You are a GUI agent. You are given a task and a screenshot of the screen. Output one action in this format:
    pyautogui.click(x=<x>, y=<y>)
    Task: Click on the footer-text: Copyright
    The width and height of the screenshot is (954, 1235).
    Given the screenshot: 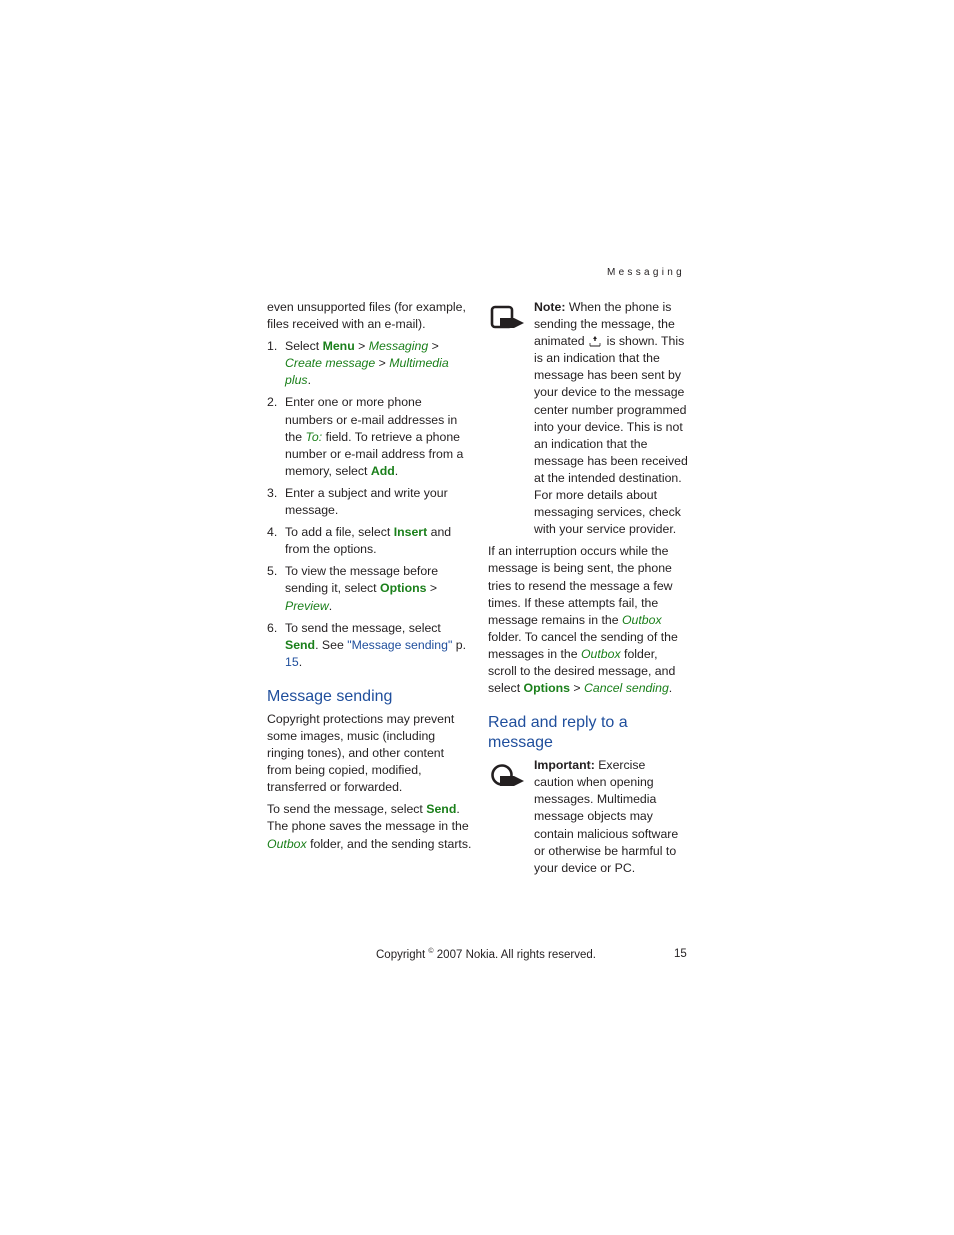 What is the action you would take?
    pyautogui.click(x=402, y=954)
    